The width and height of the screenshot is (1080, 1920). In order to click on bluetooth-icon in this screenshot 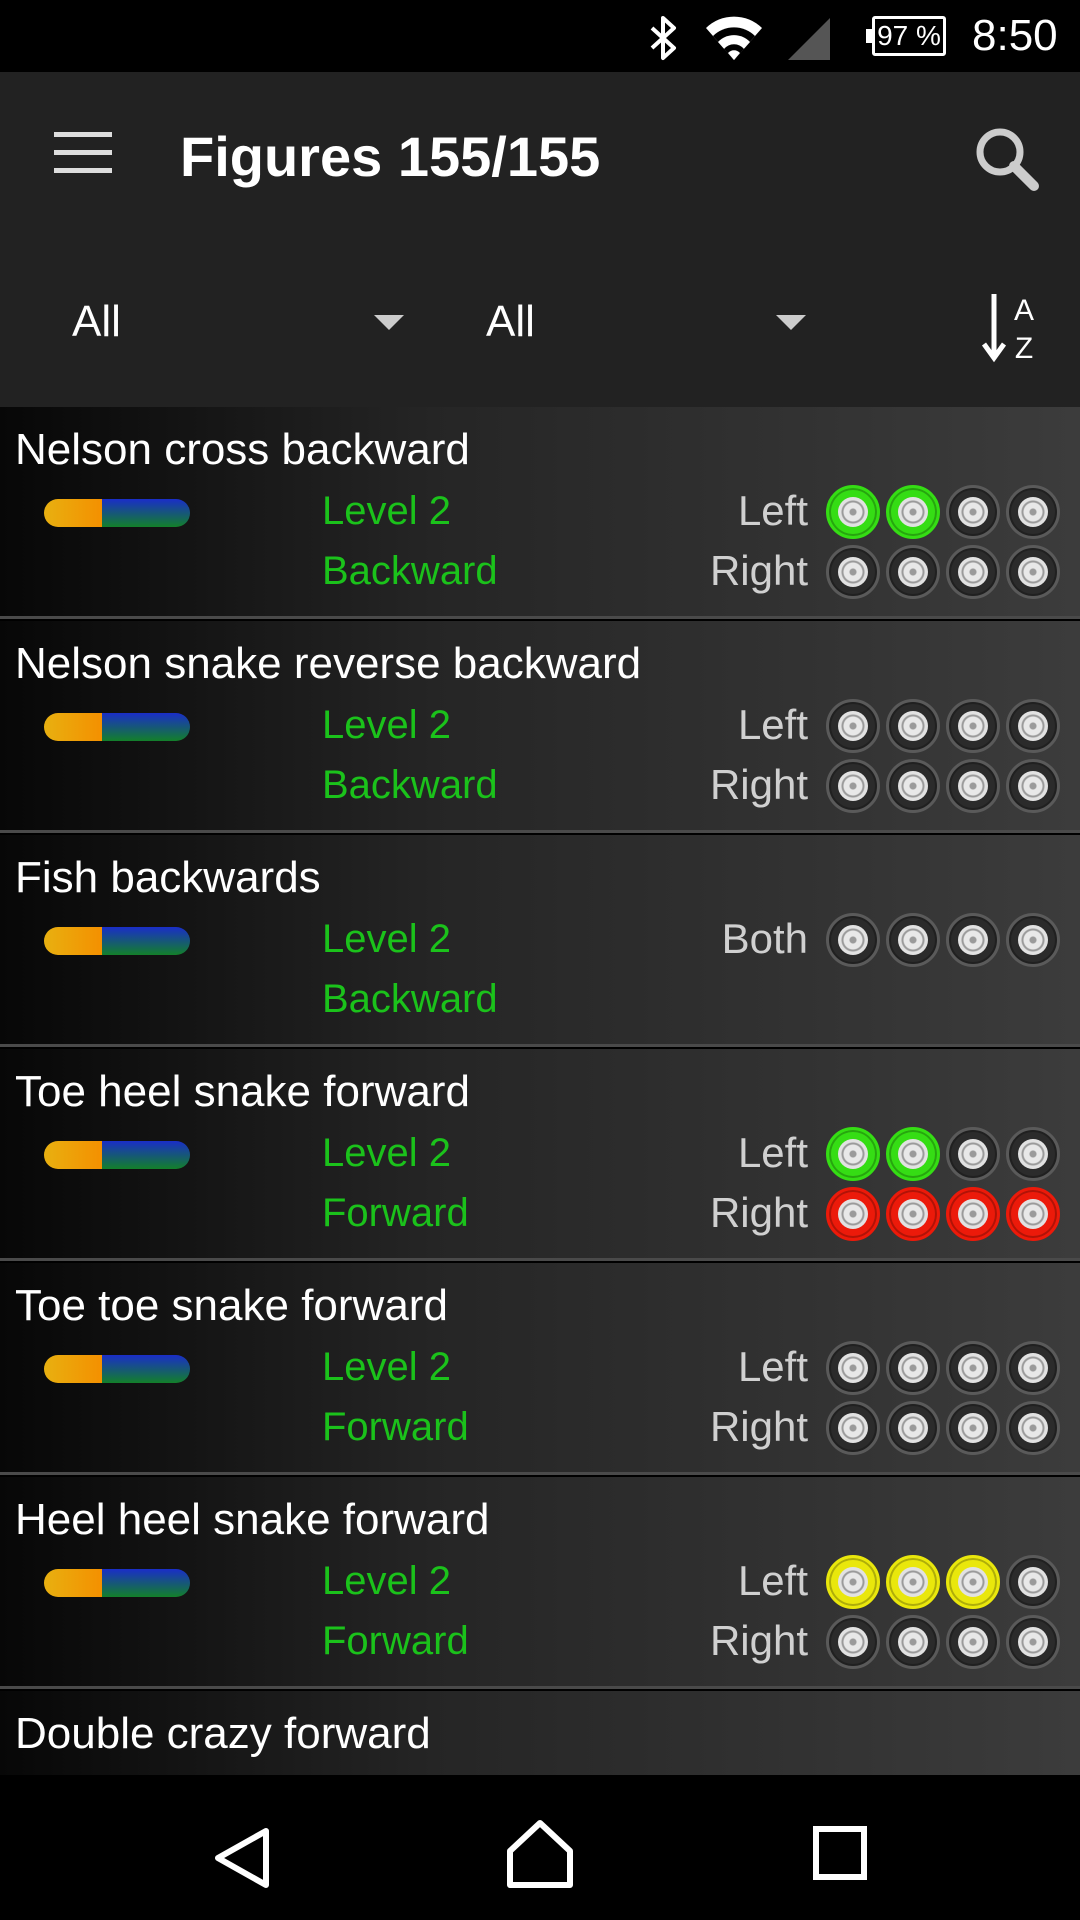, I will do `click(663, 38)`.